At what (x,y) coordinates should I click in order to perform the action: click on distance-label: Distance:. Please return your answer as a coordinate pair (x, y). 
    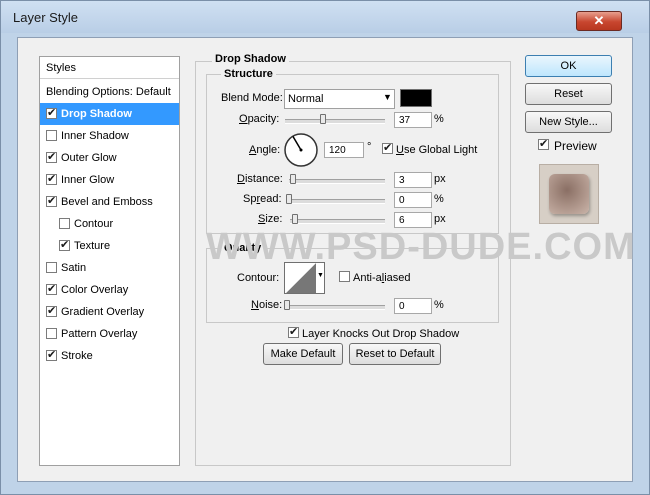
    Looking at the image, I should click on (260, 179).